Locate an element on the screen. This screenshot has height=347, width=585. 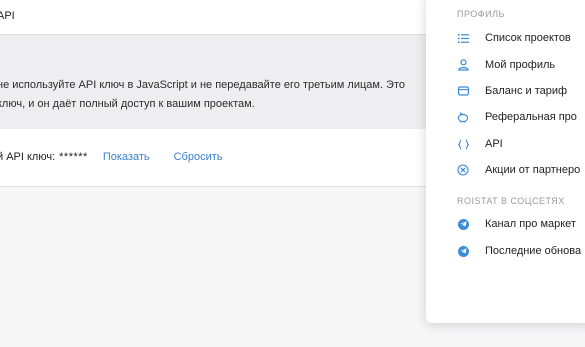
menu-item-label: Канал про маркет is located at coordinates (530, 224).